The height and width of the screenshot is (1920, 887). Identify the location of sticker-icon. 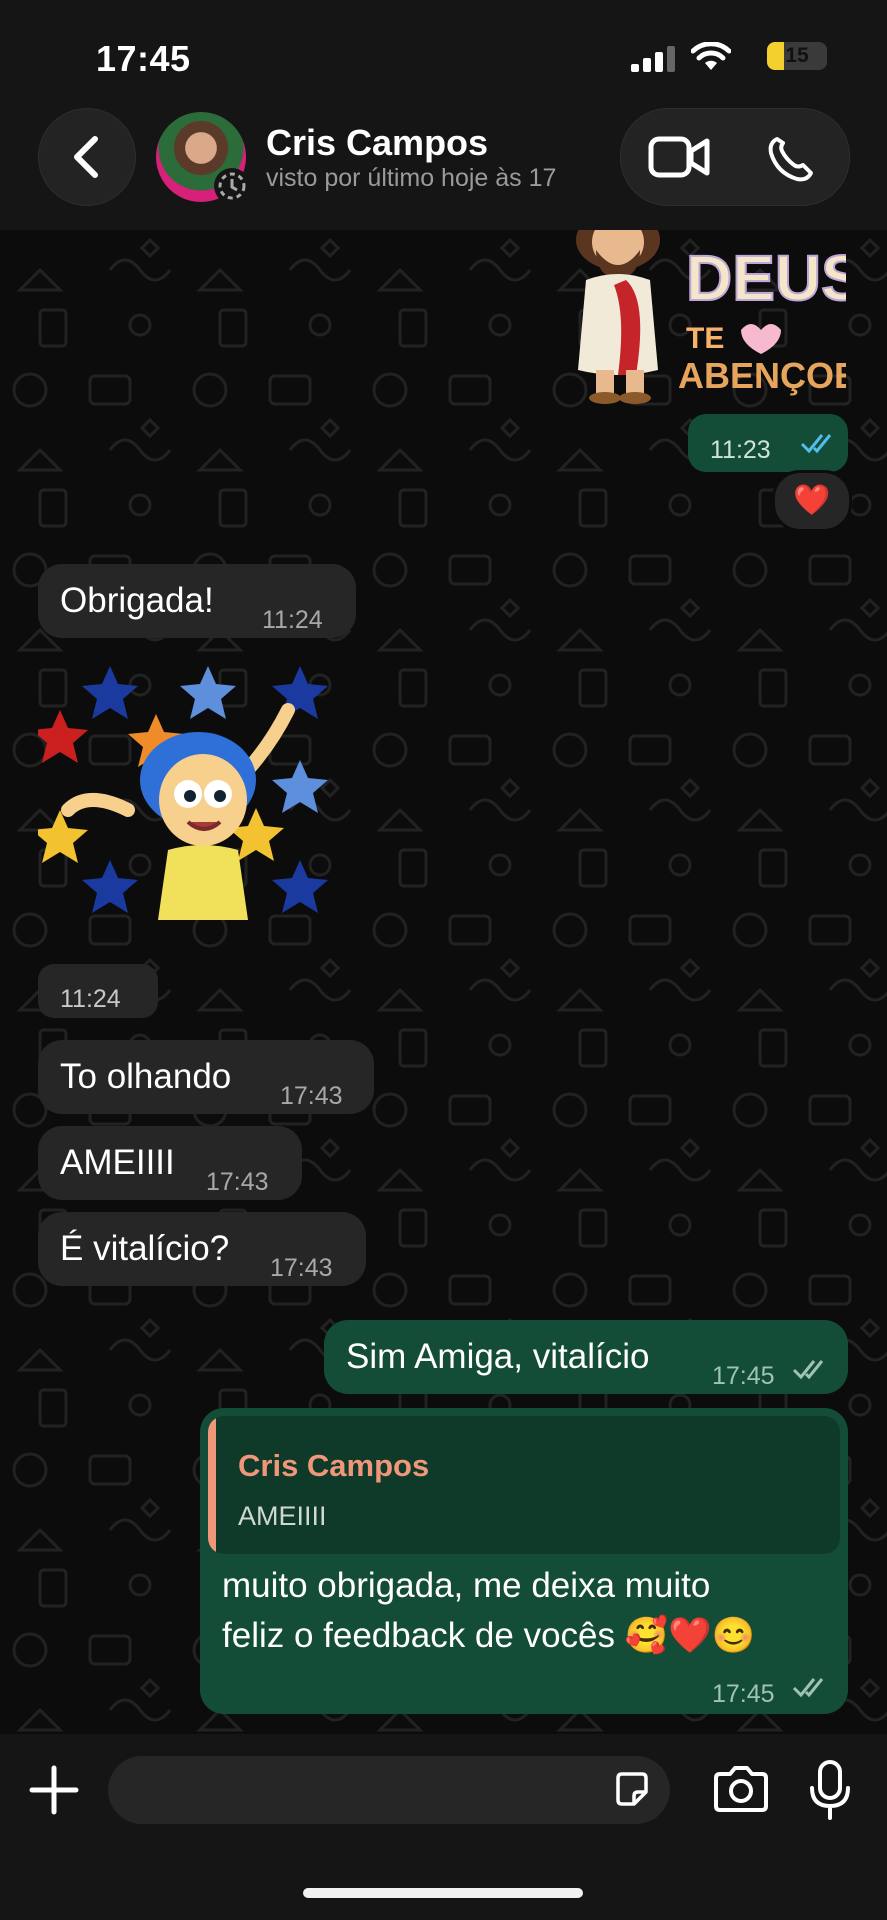
(632, 1789).